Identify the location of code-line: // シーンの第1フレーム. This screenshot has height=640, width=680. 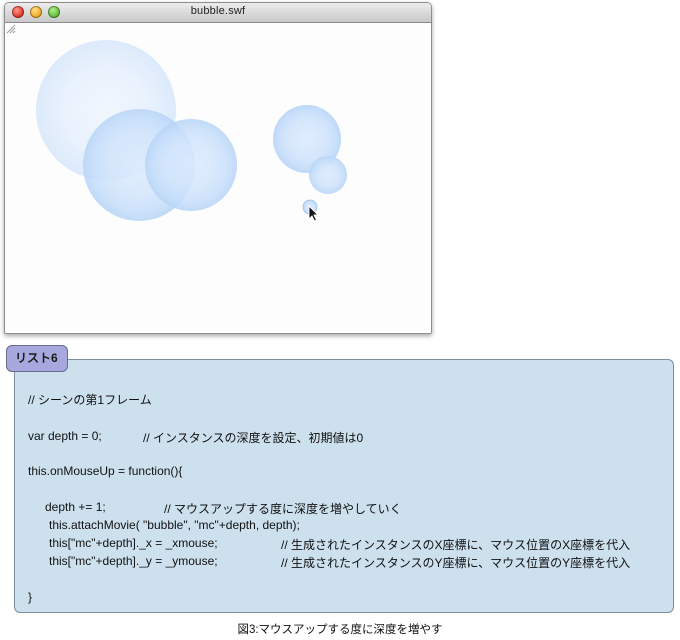
(90, 400).